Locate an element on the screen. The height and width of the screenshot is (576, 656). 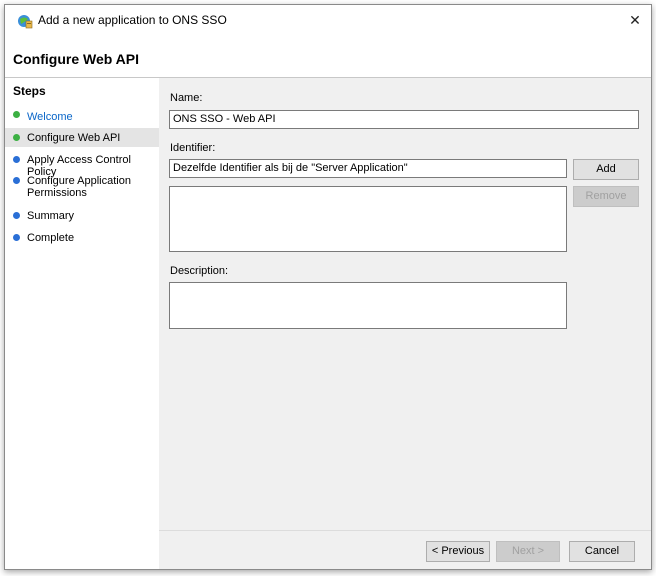
close-button: ✕ is located at coordinates (635, 20).